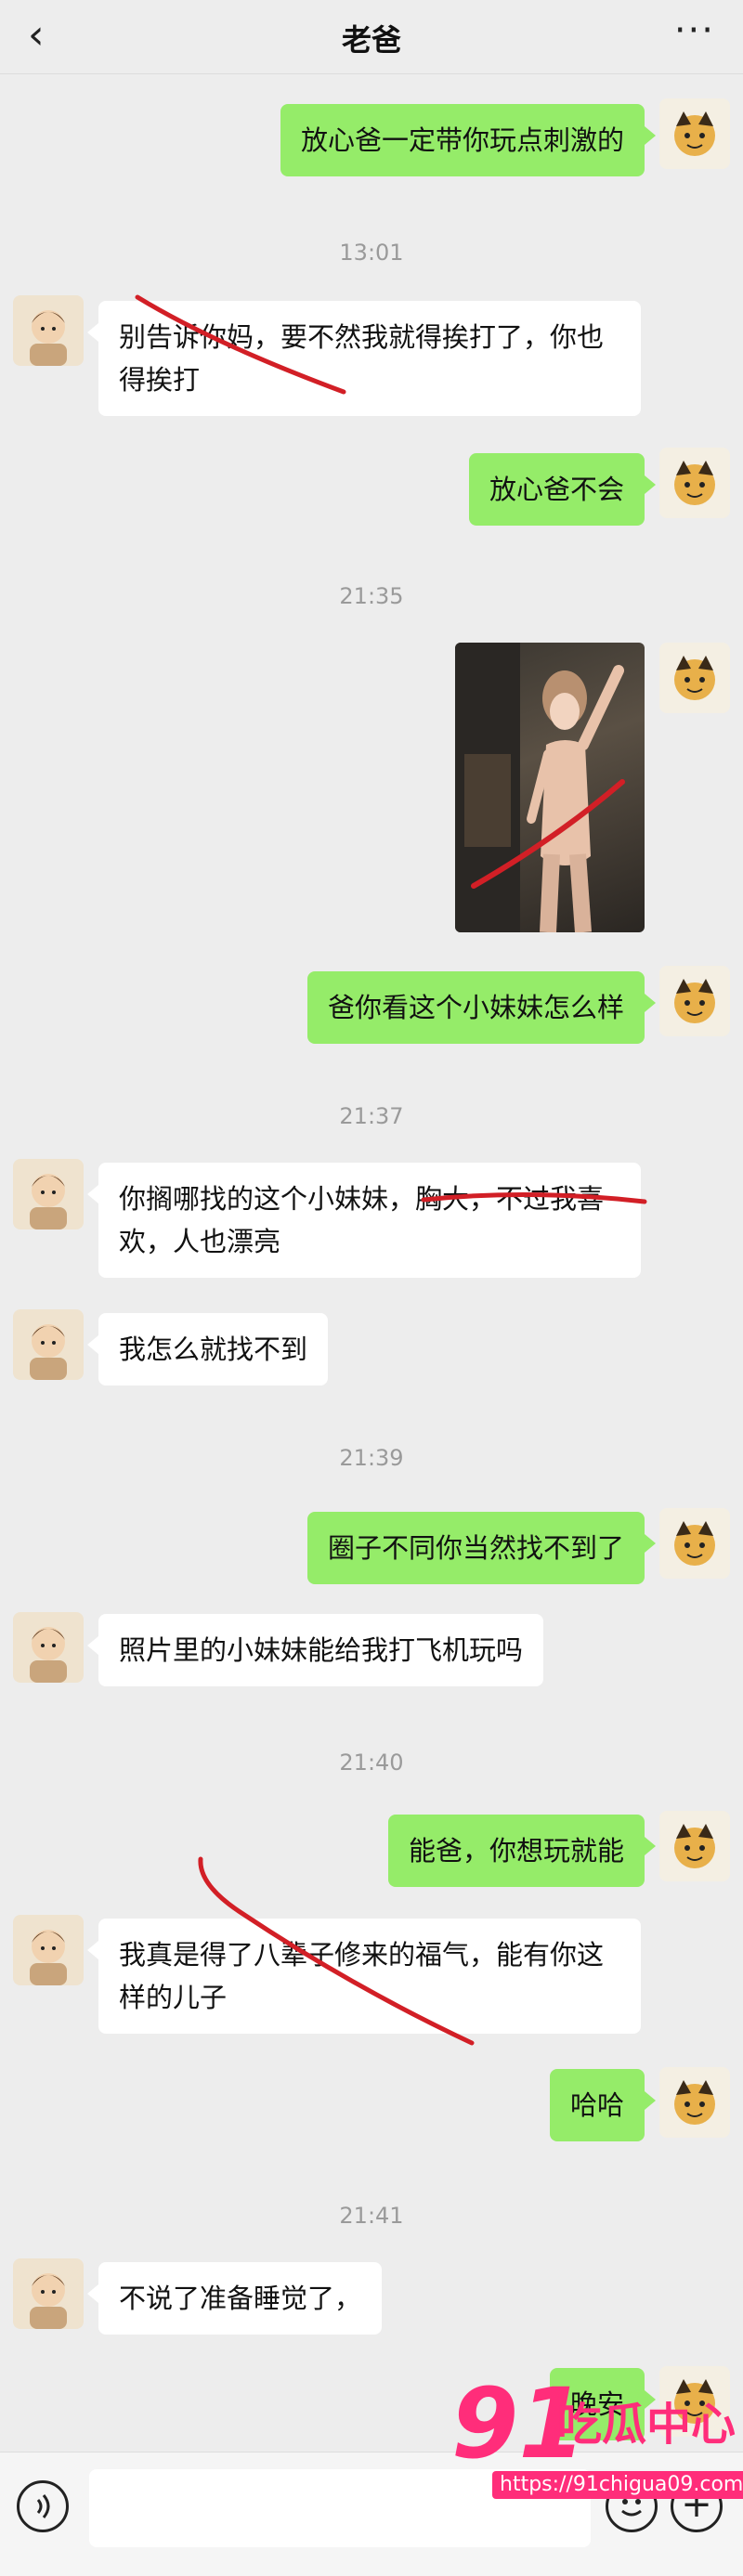 This screenshot has height=2576, width=743. Describe the element at coordinates (371, 253) in the screenshot. I see `message-timestamp: 13:01` at that location.